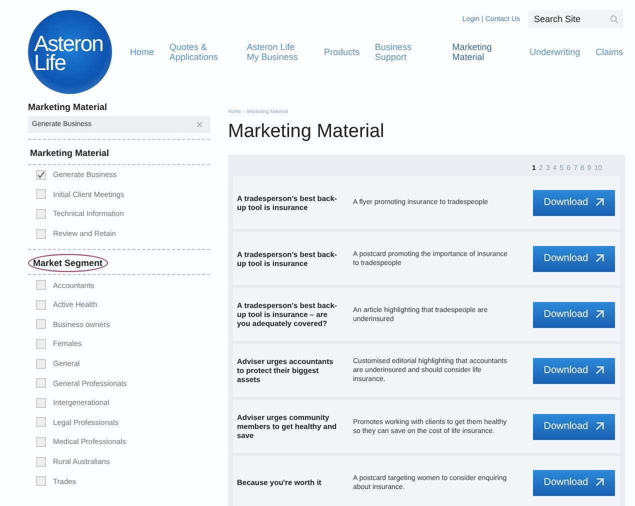  What do you see at coordinates (142, 52) in the screenshot?
I see `nav-link: Home` at bounding box center [142, 52].